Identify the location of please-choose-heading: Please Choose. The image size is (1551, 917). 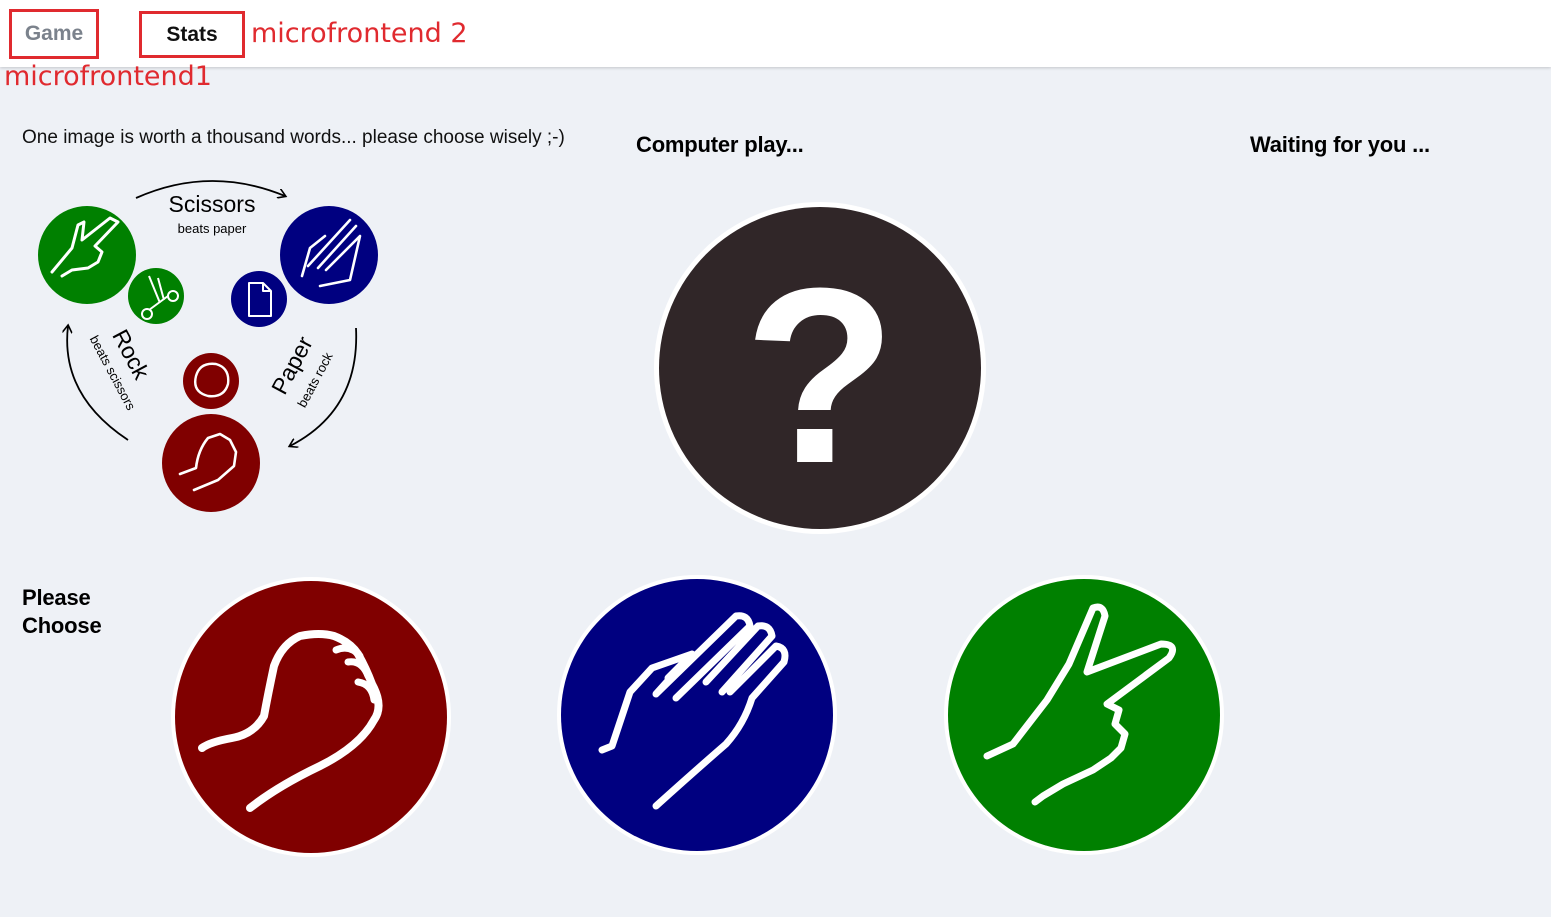
(62, 611).